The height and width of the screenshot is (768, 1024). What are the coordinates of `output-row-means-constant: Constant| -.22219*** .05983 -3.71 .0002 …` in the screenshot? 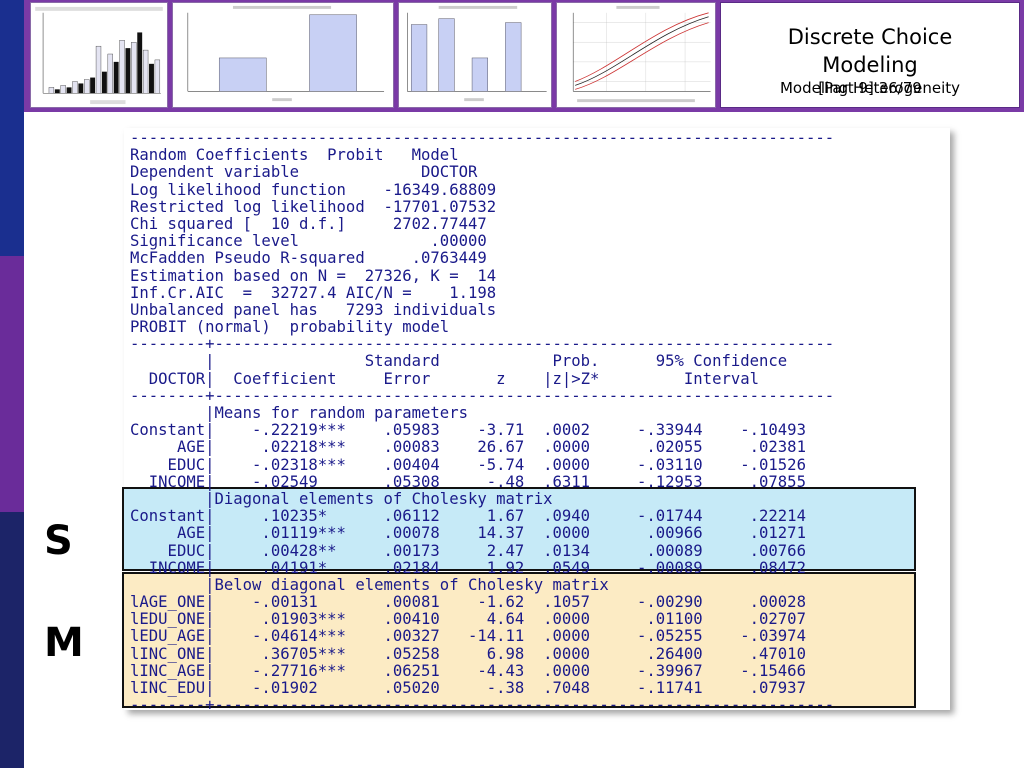 It's located at (468, 430).